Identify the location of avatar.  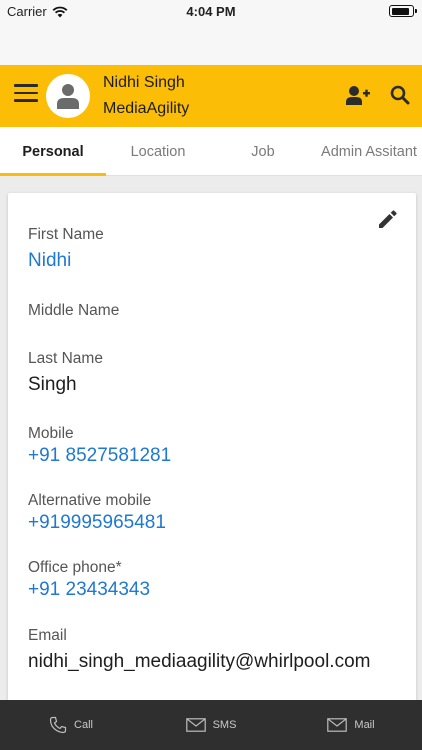
(68, 96).